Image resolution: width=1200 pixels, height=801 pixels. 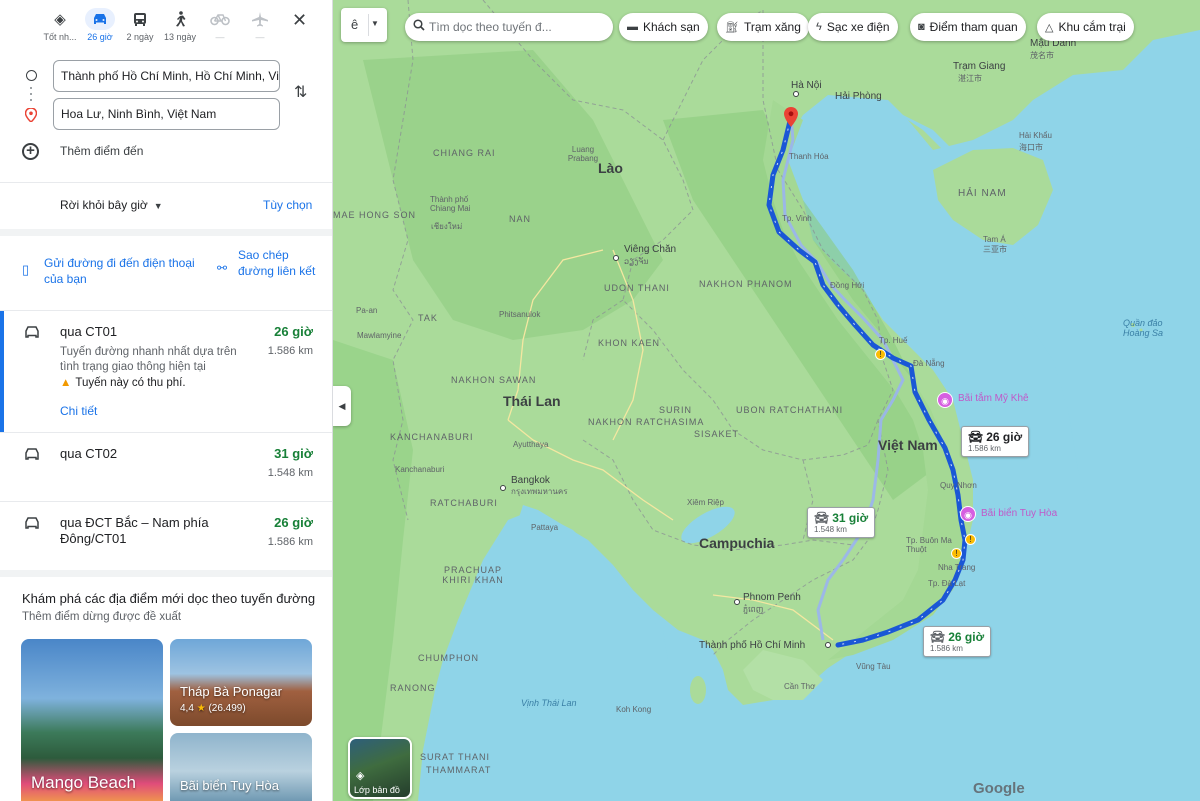 I want to click on mode-driving: 26 giờ, so click(x=100, y=25).